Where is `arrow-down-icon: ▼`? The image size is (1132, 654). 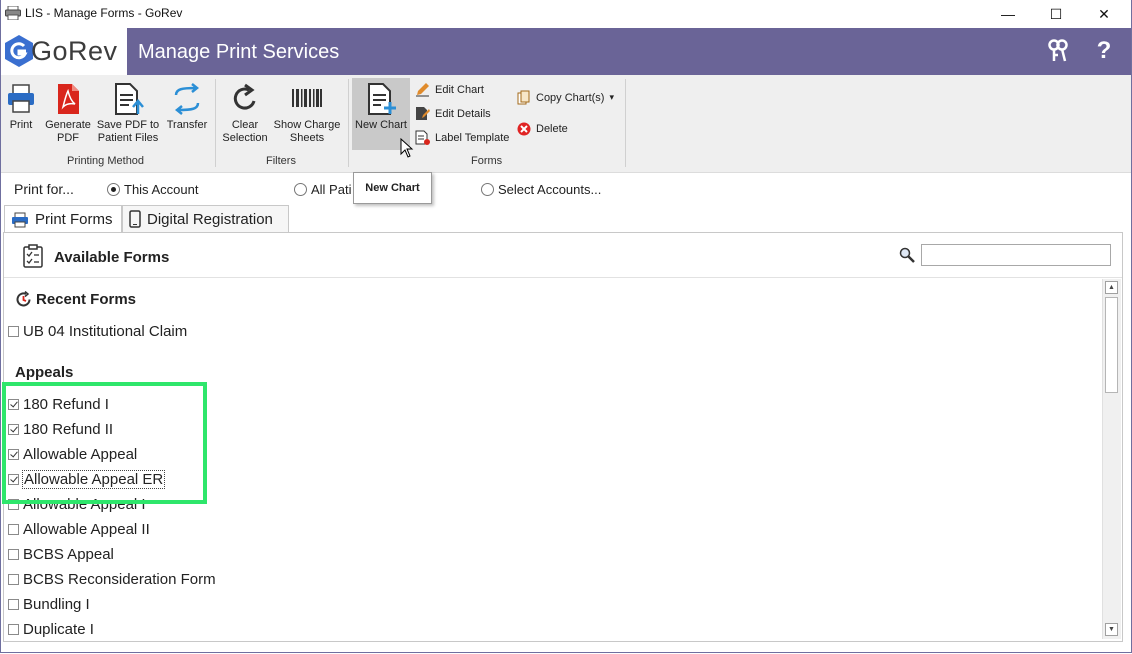 arrow-down-icon: ▼ is located at coordinates (1111, 629).